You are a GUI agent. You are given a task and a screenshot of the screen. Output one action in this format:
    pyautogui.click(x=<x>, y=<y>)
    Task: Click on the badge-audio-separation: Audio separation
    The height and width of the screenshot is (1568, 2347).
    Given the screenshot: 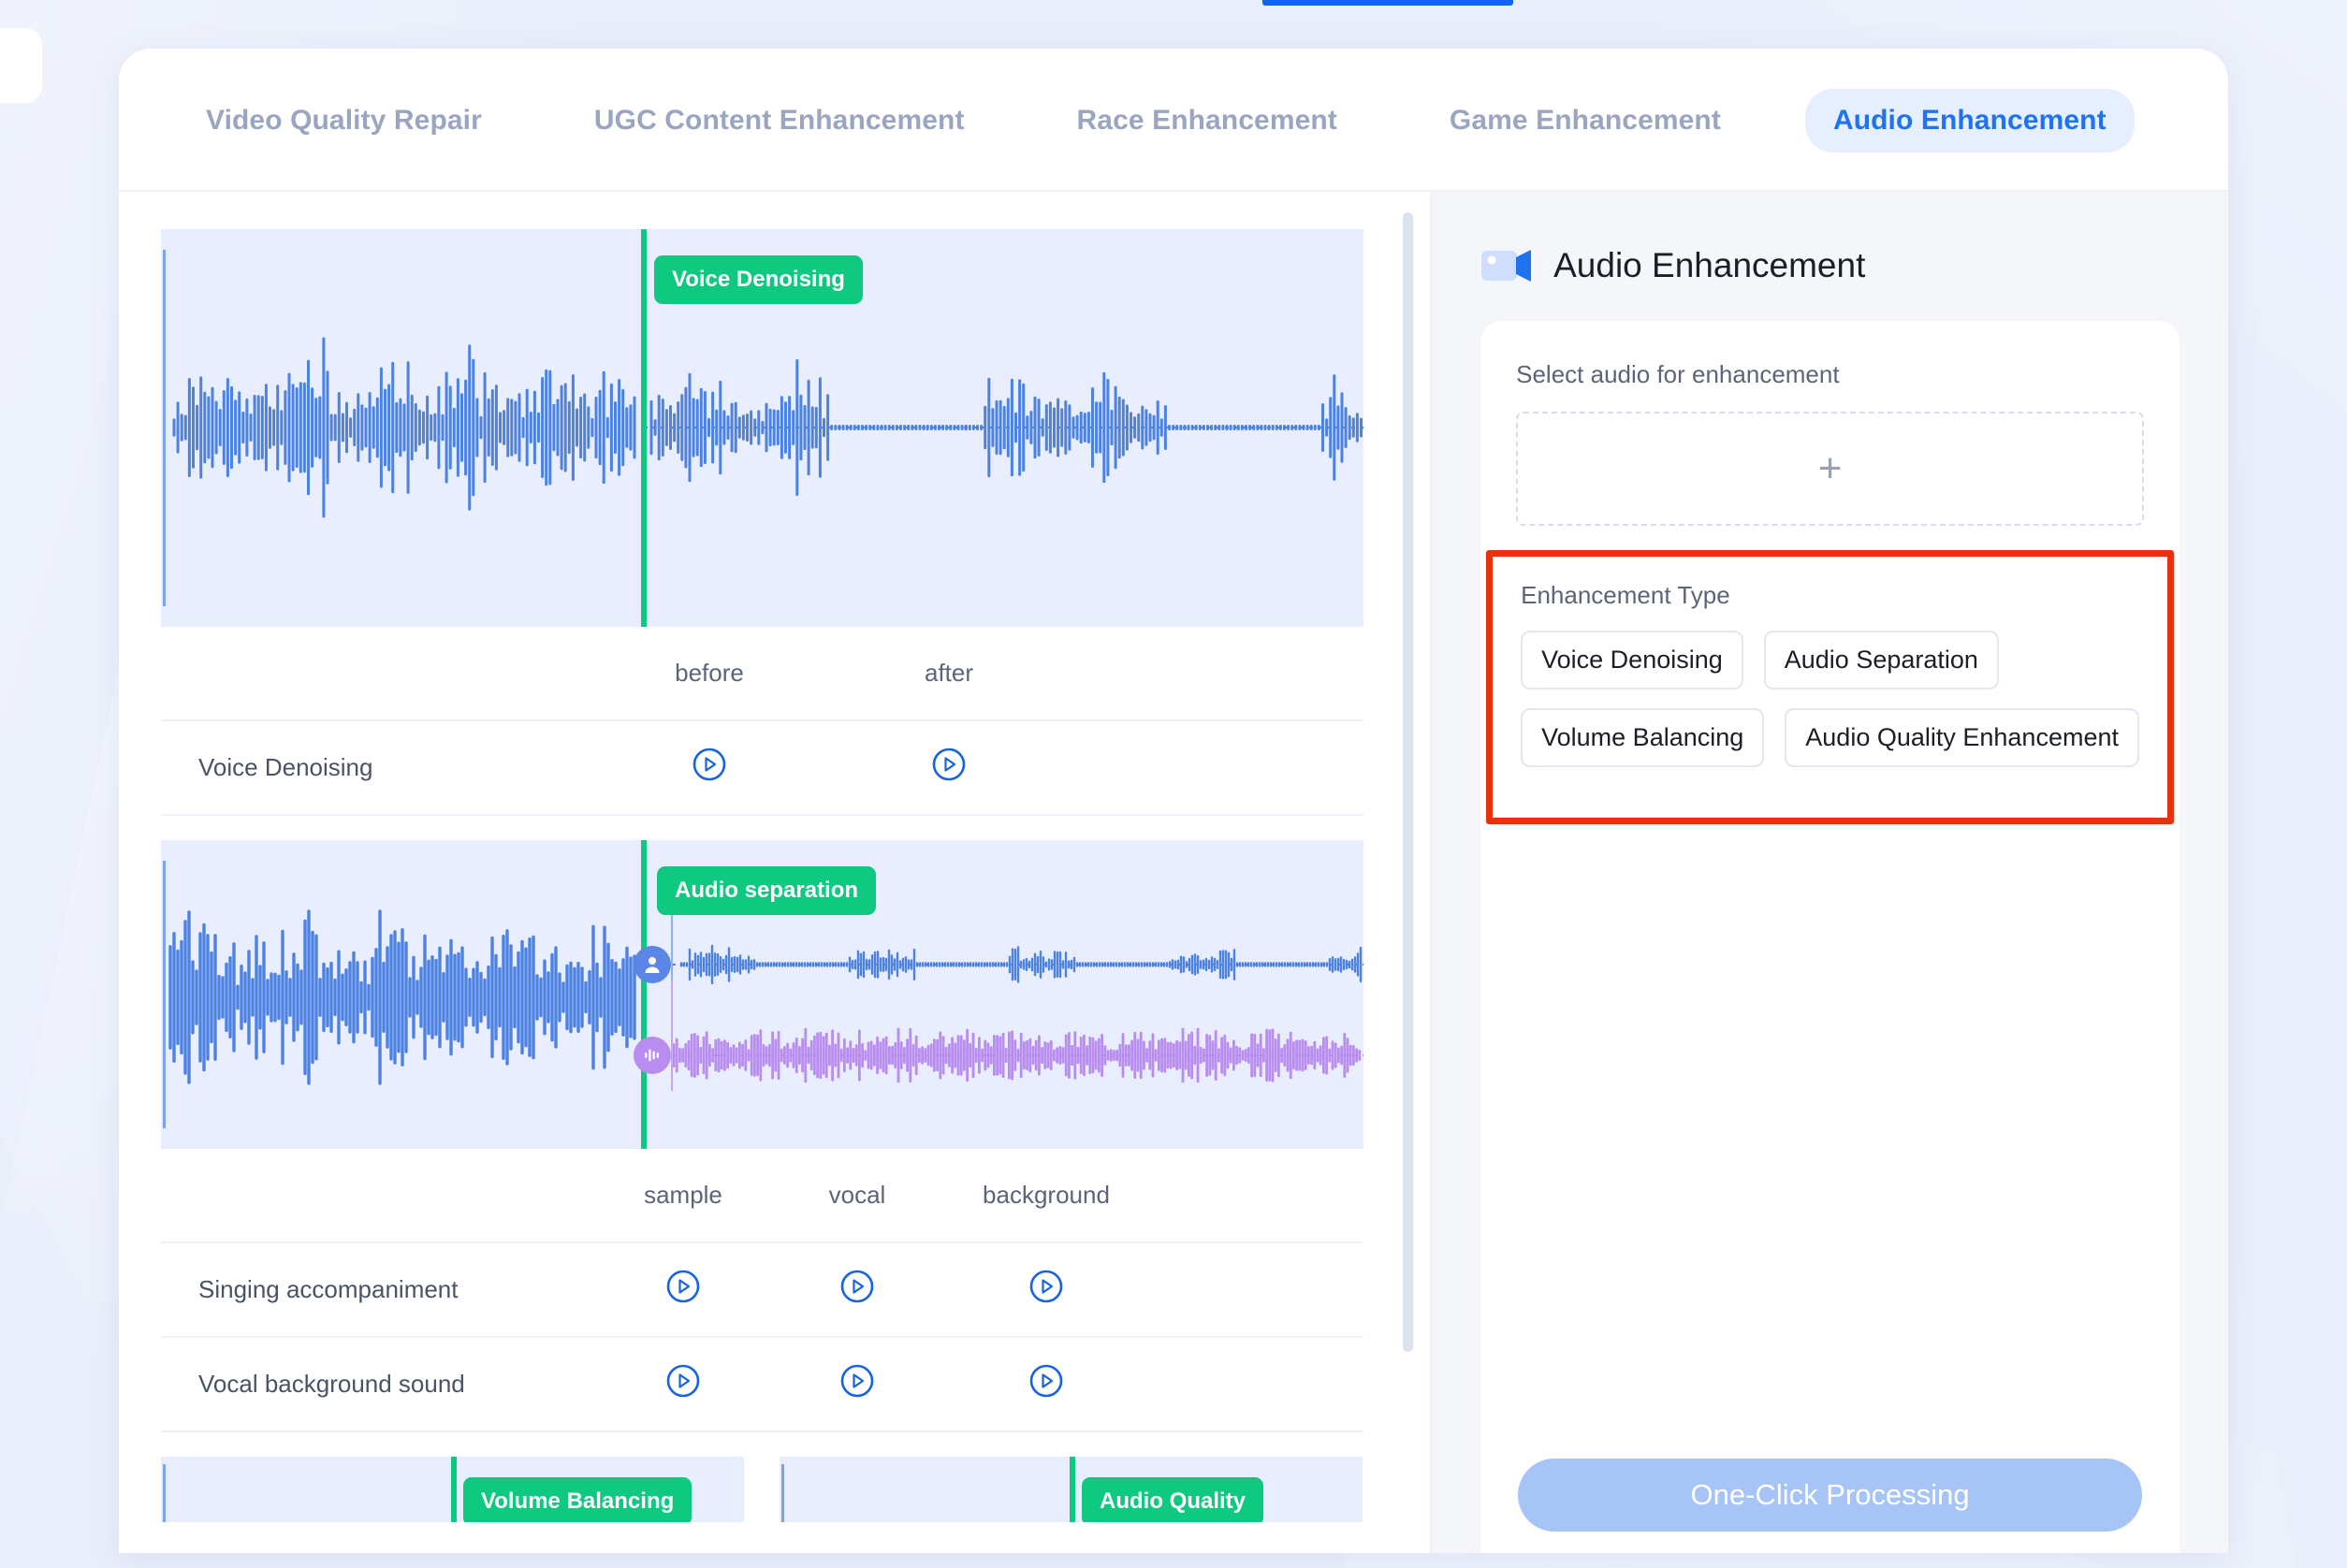 What is the action you would take?
    pyautogui.click(x=767, y=891)
    